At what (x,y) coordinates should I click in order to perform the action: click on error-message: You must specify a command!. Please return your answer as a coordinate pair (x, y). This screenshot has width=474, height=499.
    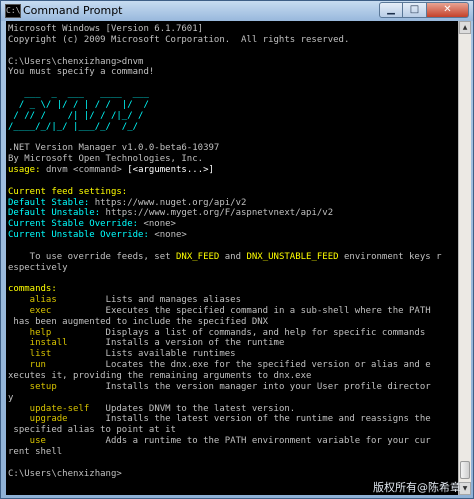
    Looking at the image, I should click on (81, 72).